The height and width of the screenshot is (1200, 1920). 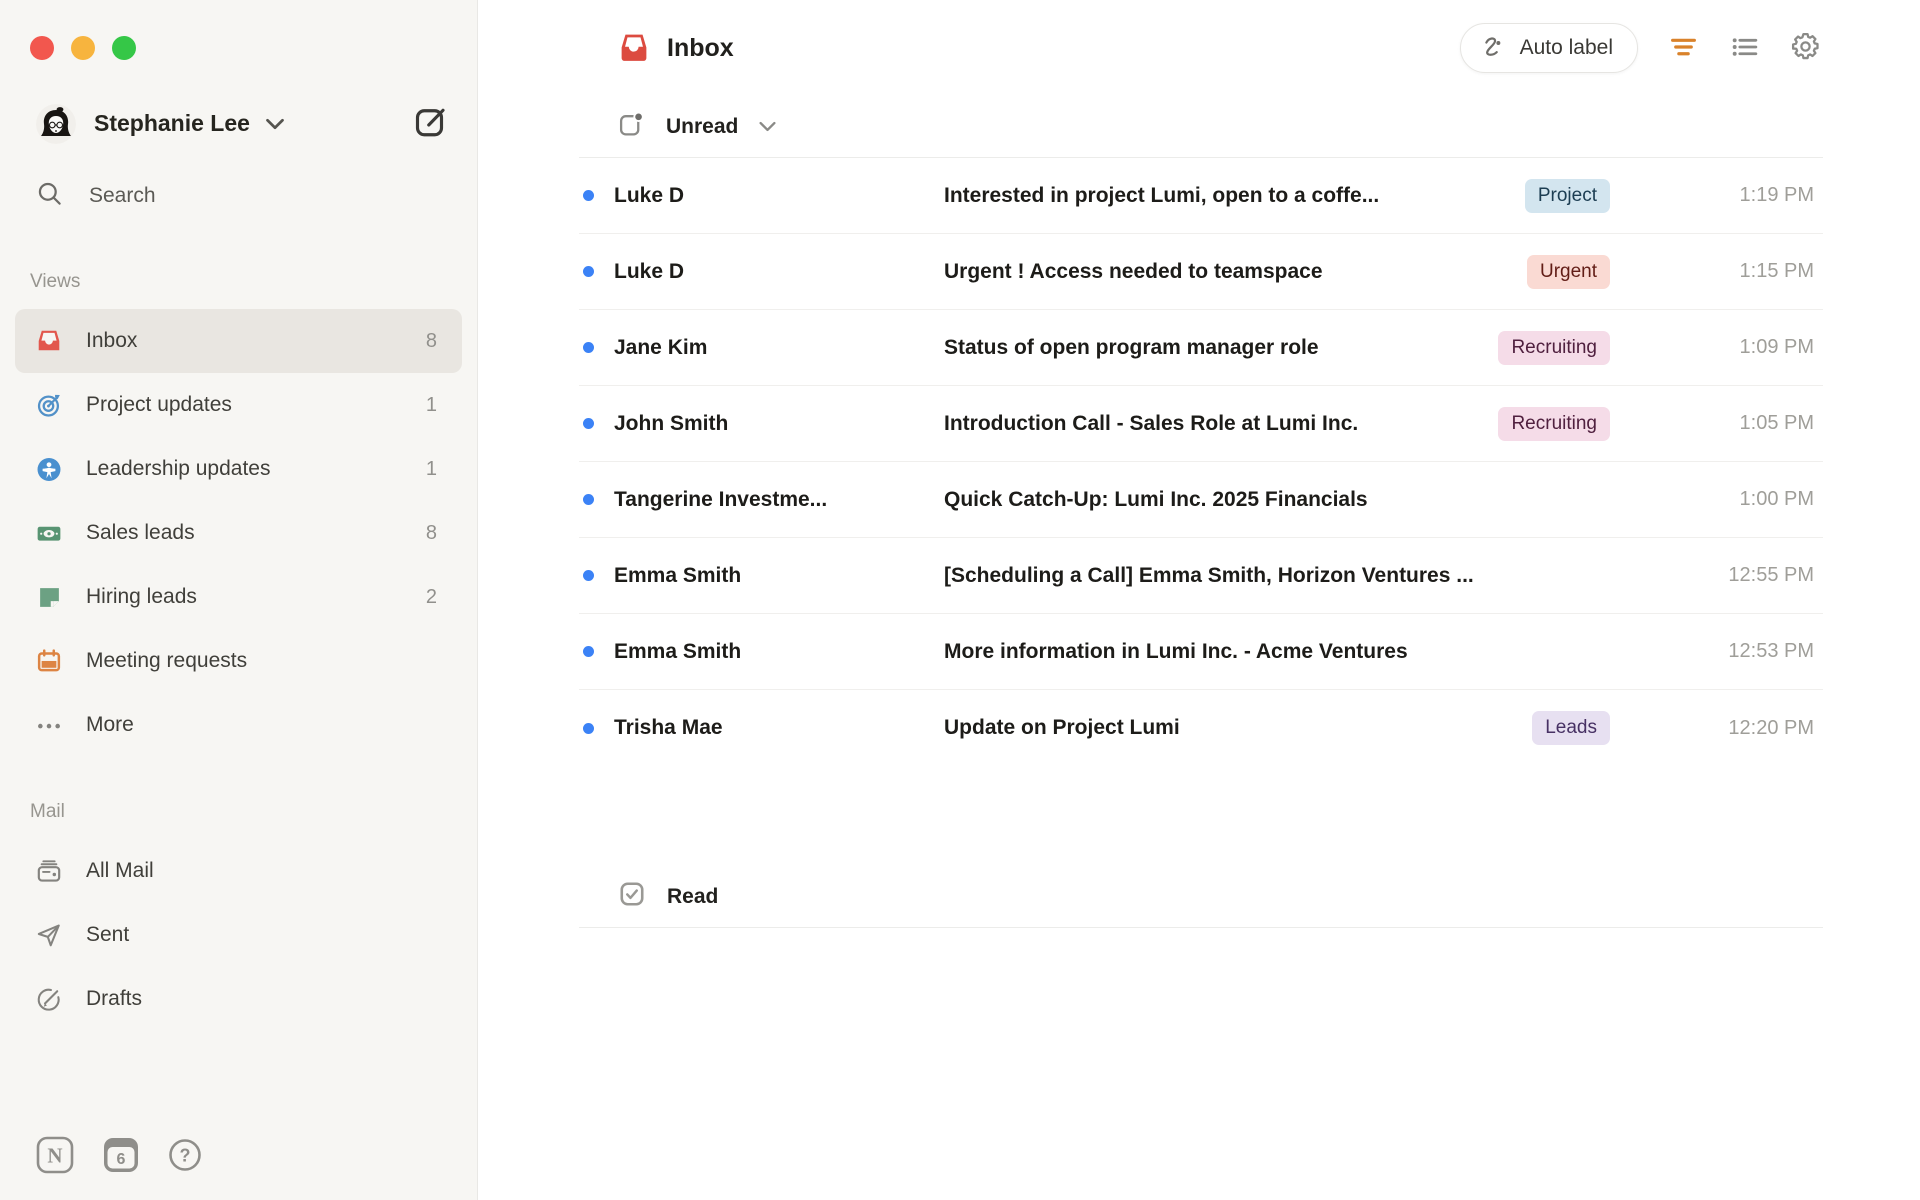 What do you see at coordinates (1771, 575) in the screenshot?
I see `email-time: 12:55 PM` at bounding box center [1771, 575].